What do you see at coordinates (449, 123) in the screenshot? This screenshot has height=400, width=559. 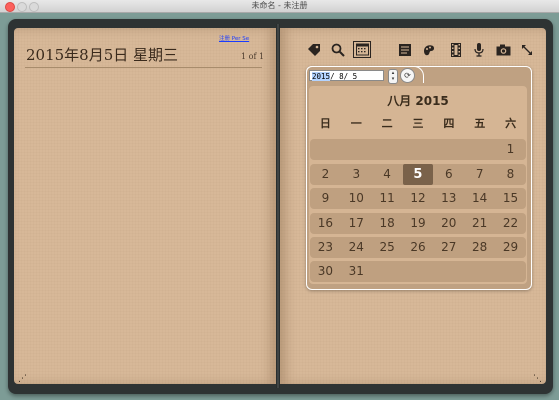 I see `weekday-label: 四` at bounding box center [449, 123].